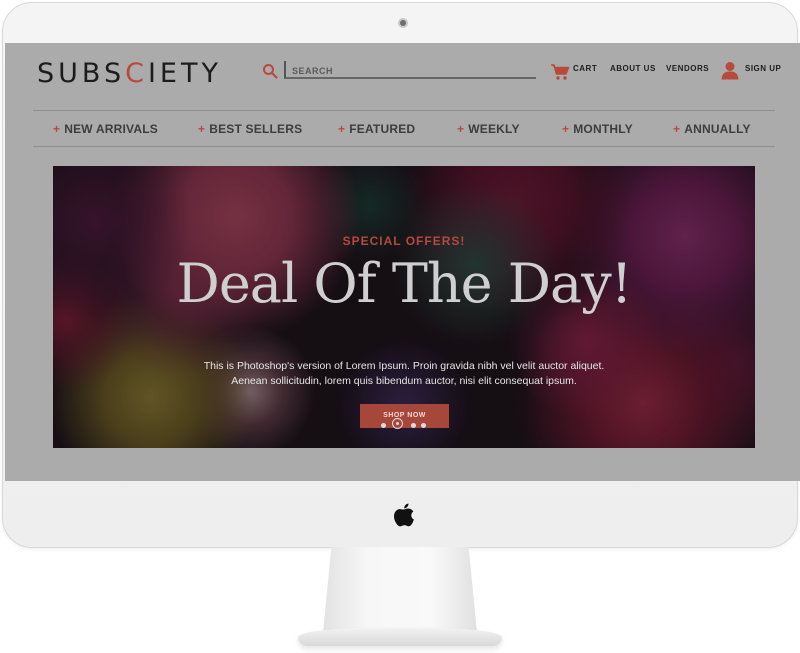  What do you see at coordinates (404, 283) in the screenshot?
I see `hero-title: Deal Of The Day!` at bounding box center [404, 283].